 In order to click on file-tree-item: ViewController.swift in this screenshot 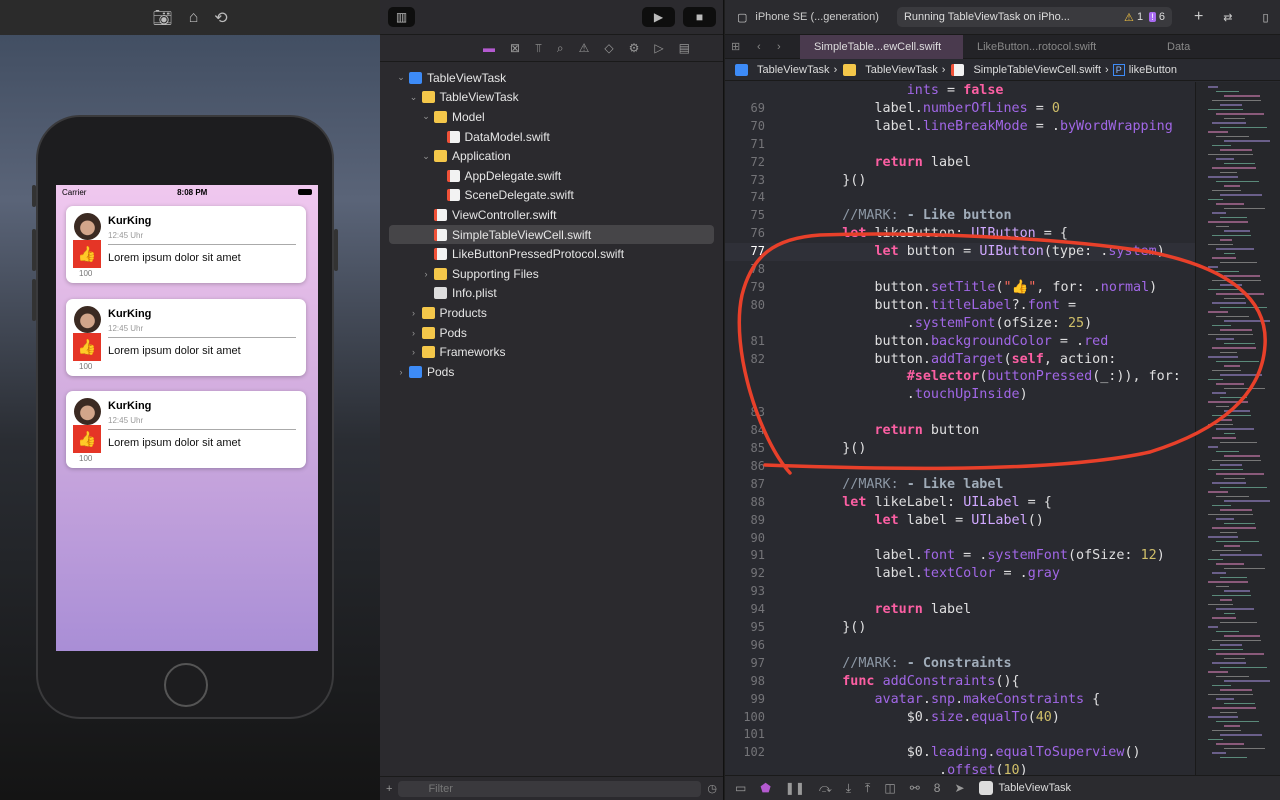, I will do `click(551, 215)`.